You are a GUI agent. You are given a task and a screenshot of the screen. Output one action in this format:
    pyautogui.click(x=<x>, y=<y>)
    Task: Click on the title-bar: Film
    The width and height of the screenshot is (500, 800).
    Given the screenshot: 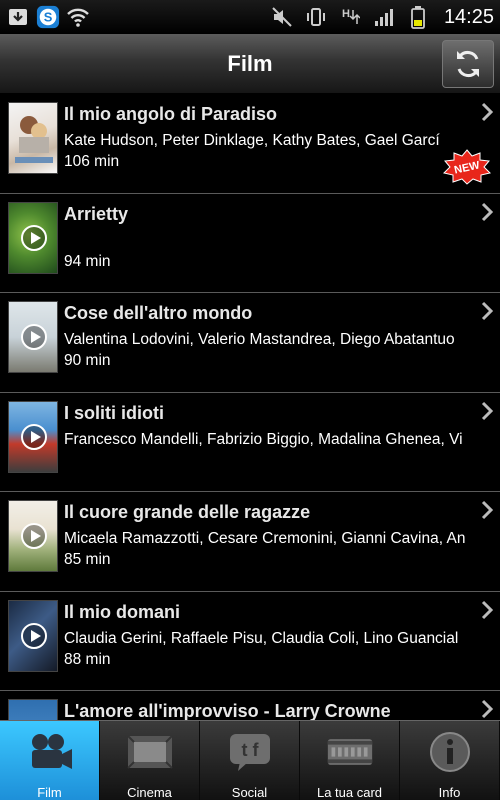 What is the action you would take?
    pyautogui.click(x=250, y=64)
    